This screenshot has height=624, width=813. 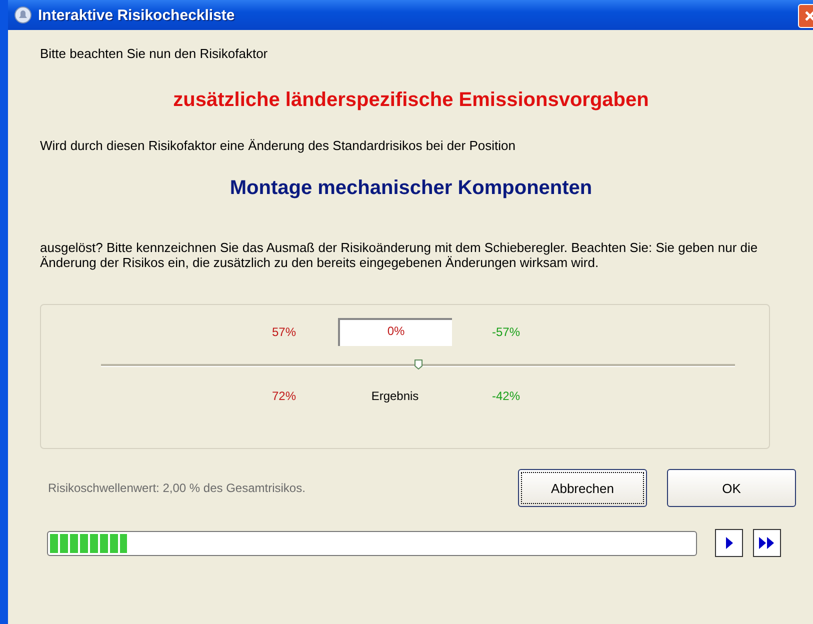 I want to click on next-button, so click(x=729, y=543).